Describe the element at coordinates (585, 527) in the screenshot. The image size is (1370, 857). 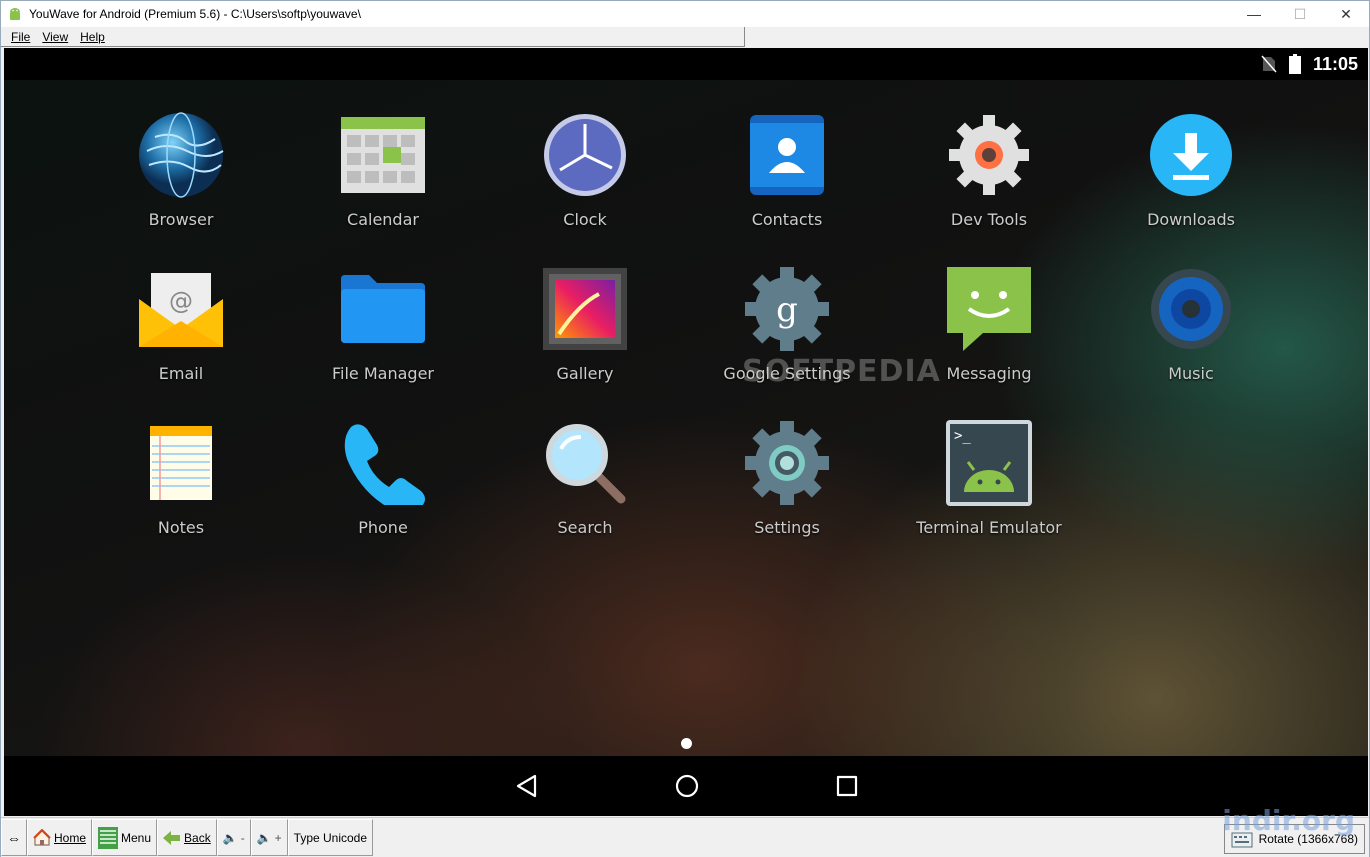
I see `app-label: Search` at that location.